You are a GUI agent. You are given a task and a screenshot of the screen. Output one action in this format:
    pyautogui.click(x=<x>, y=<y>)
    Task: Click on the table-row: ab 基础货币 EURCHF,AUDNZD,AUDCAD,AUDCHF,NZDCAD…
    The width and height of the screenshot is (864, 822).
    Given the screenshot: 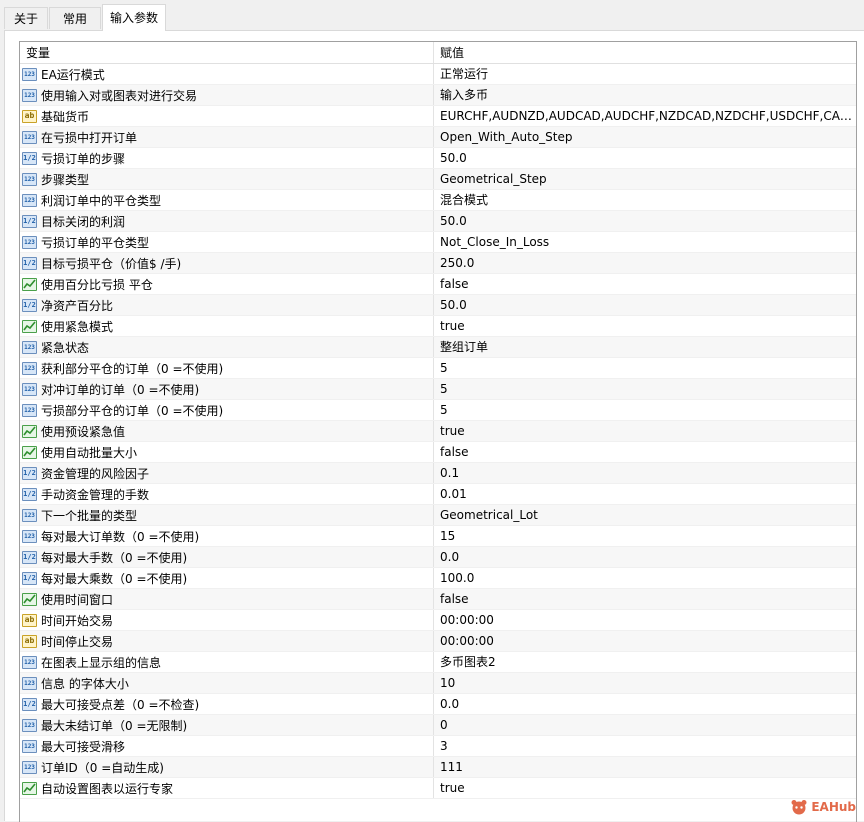 What is the action you would take?
    pyautogui.click(x=438, y=116)
    